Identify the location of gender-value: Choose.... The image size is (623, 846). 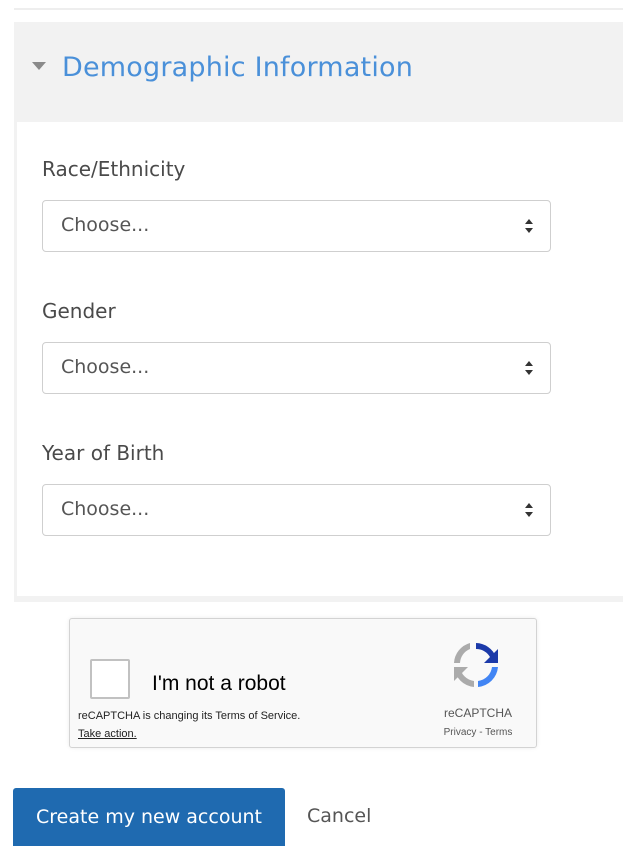
(105, 367).